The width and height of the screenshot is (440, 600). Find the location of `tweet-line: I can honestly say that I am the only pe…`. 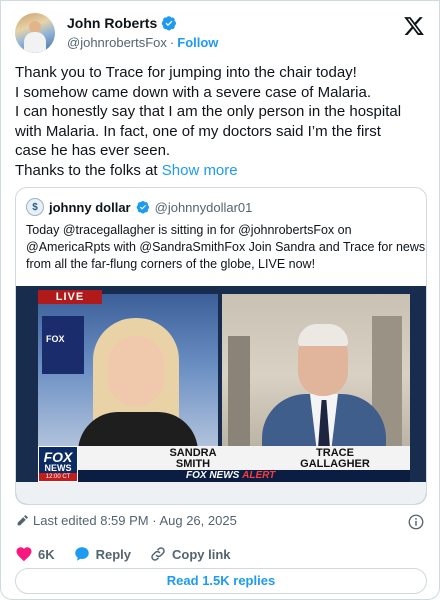

tweet-line: I can honestly say that I am the only pe… is located at coordinates (208, 111).